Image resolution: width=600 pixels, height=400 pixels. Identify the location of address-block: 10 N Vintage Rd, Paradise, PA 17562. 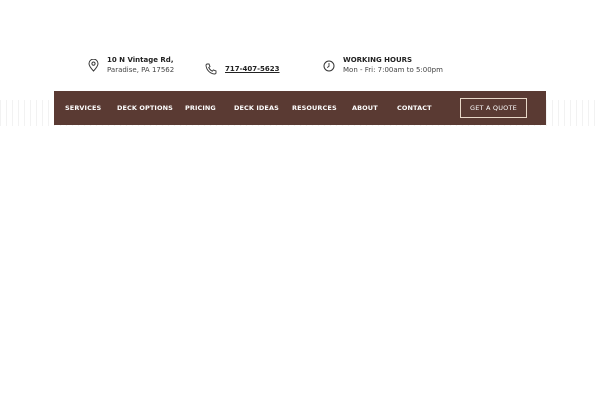
(130, 65).